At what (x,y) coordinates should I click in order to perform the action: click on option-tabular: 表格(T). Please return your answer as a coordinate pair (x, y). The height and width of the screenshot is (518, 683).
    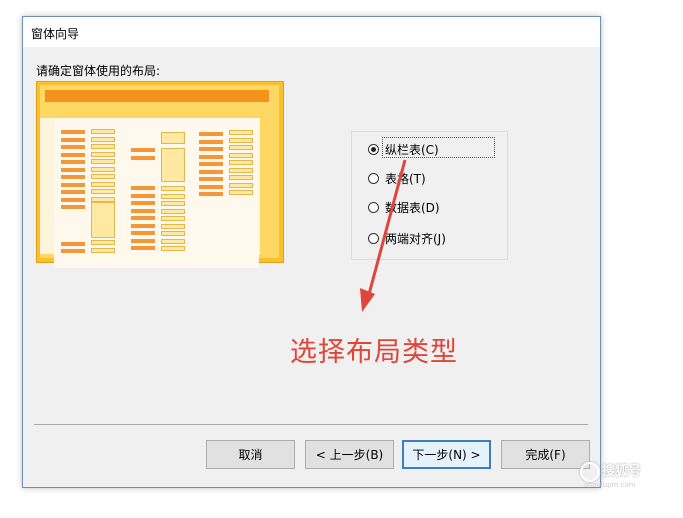
    Looking at the image, I should click on (397, 178).